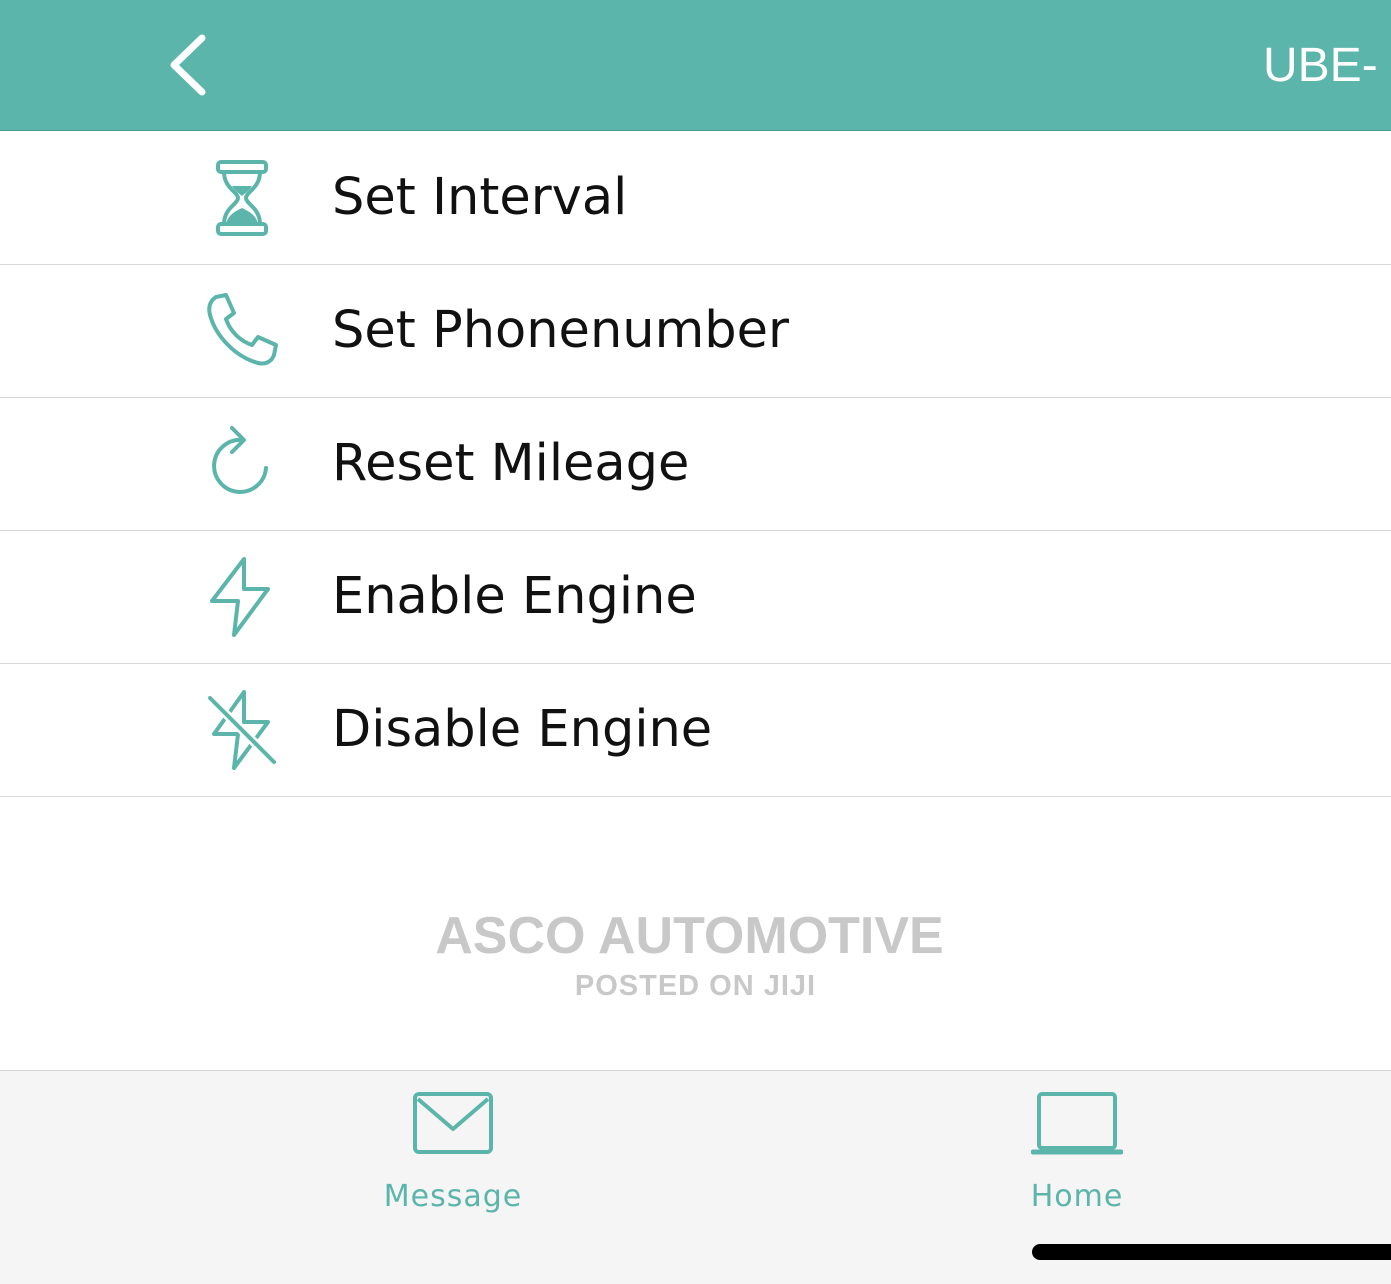 This screenshot has width=1391, height=1284. I want to click on page-title: UBE-, so click(1320, 65).